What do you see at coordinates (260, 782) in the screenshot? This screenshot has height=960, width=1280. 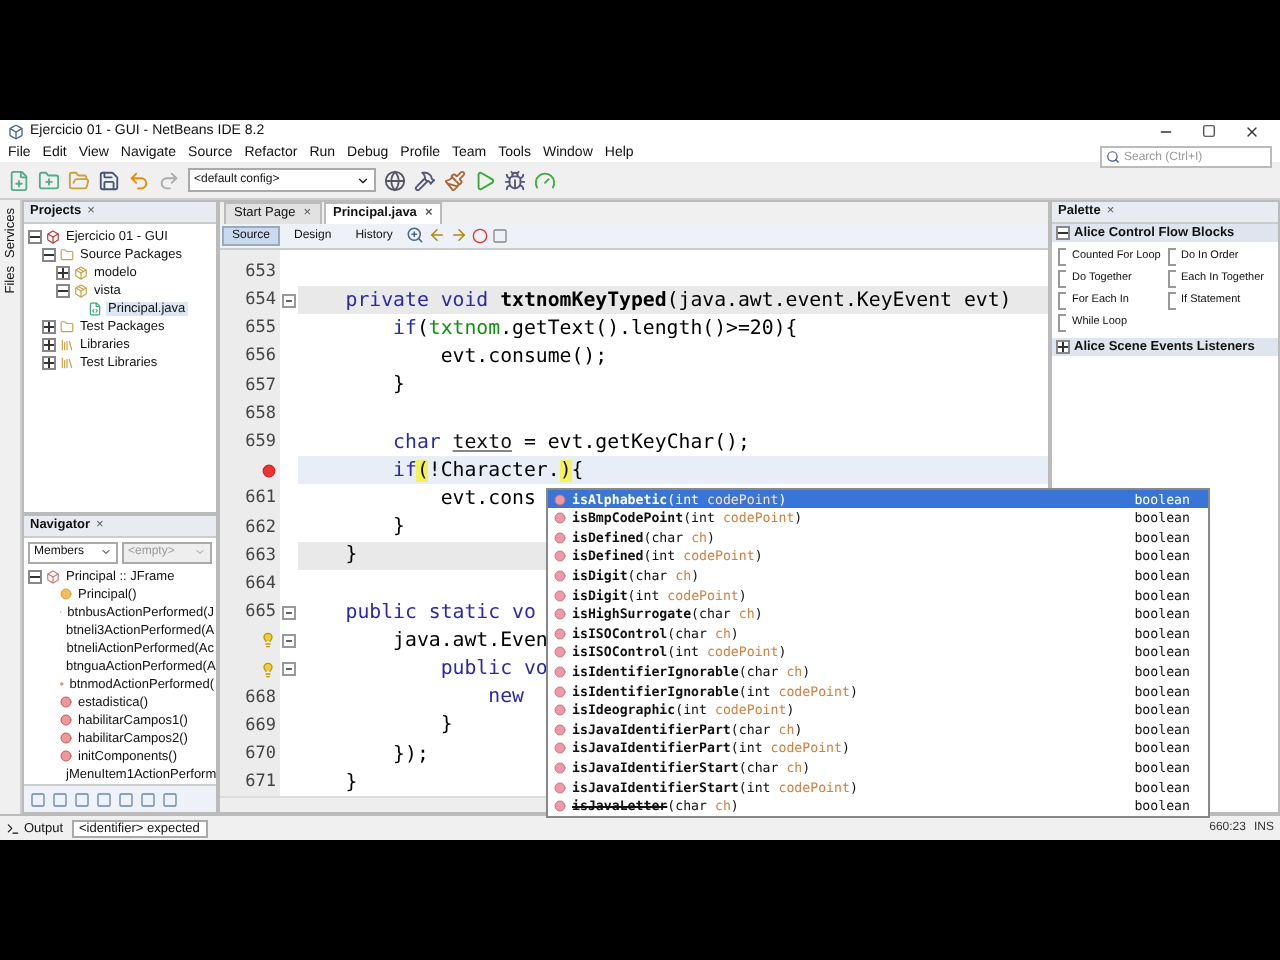 I see `line-number: 671` at bounding box center [260, 782].